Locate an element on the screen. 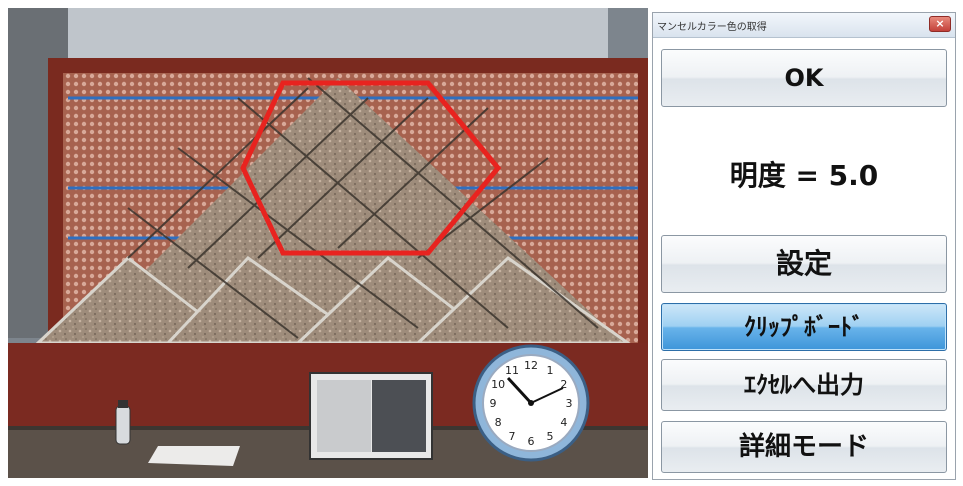  export-excel-button: ｴｸｾﾙへ出力 is located at coordinates (804, 385).